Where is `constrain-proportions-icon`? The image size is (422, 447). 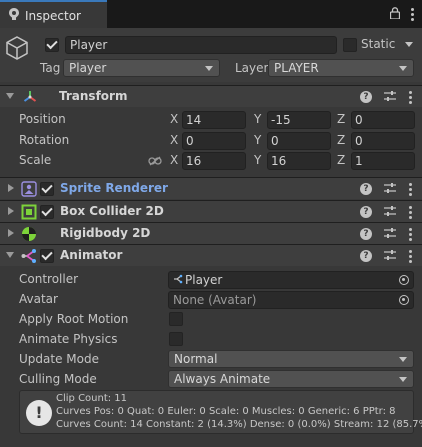 constrain-proportions-icon is located at coordinates (155, 162).